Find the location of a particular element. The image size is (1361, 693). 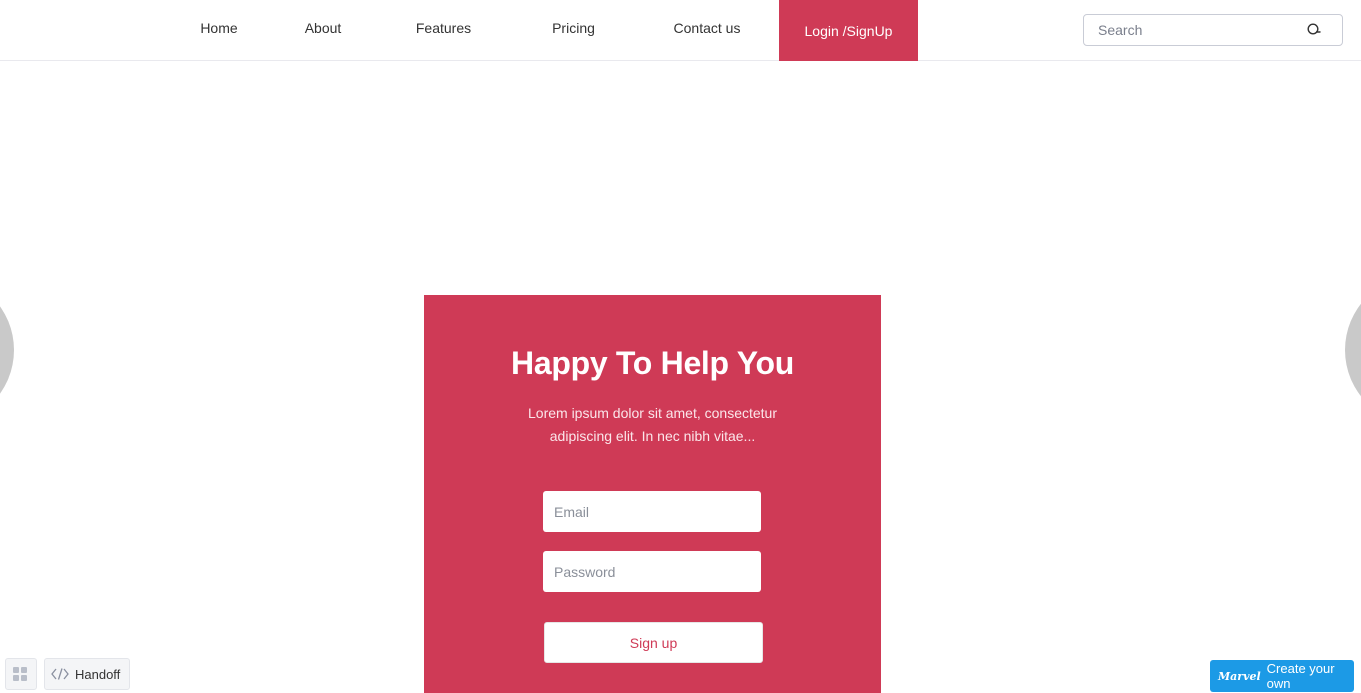

marvel-logo: Marvel is located at coordinates (1239, 676).